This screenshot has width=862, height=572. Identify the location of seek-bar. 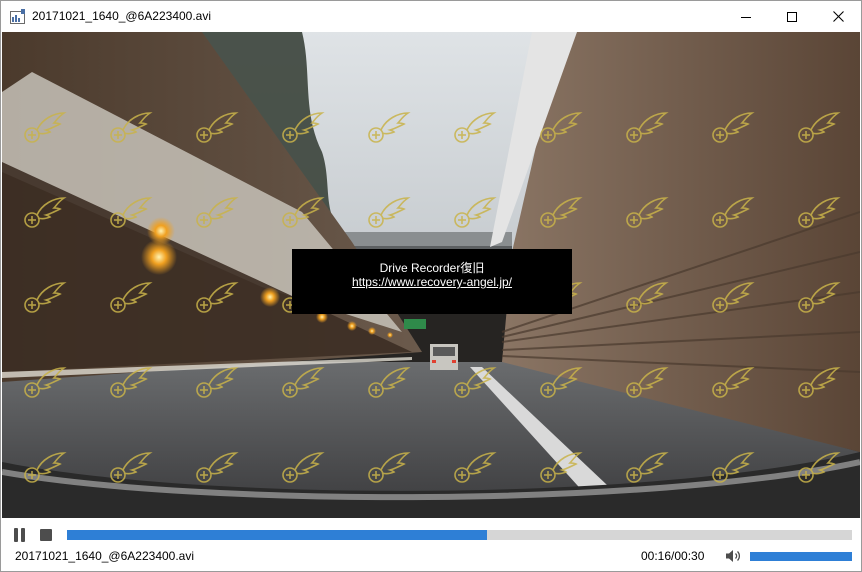
(459, 535).